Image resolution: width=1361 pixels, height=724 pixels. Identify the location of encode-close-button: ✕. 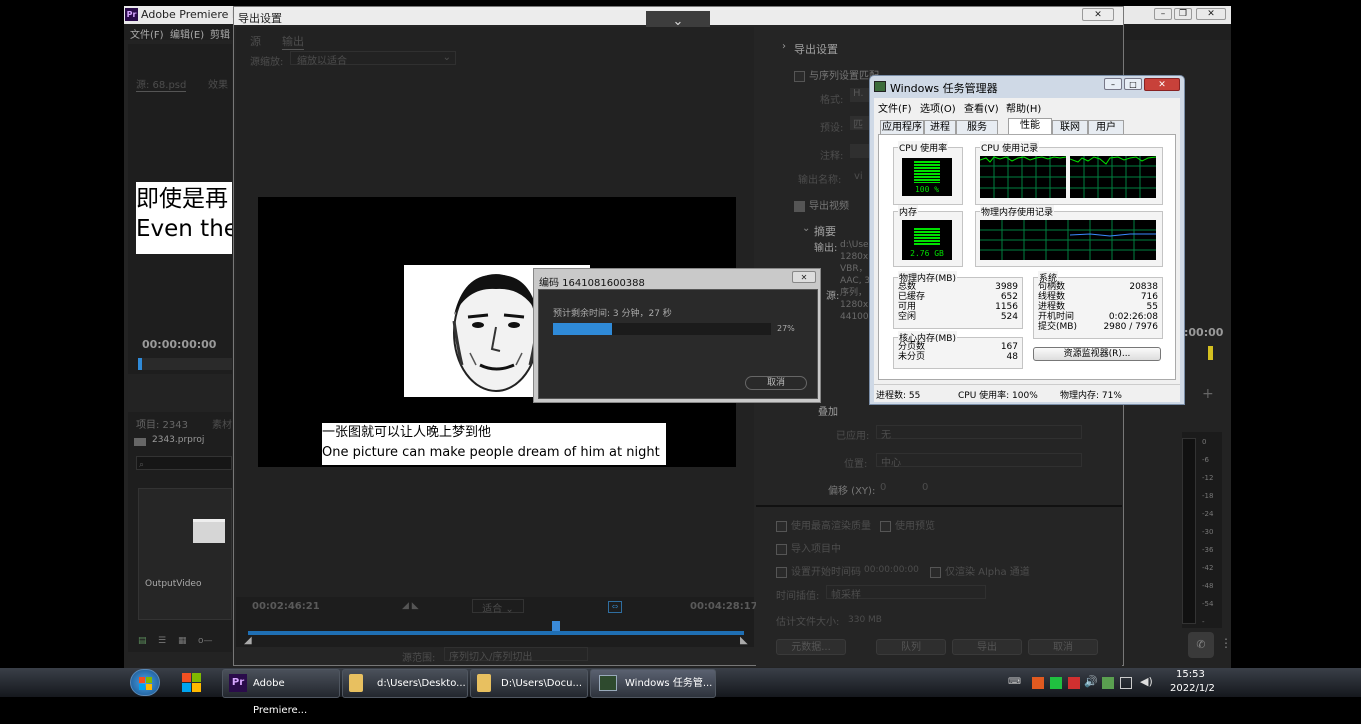
(804, 277).